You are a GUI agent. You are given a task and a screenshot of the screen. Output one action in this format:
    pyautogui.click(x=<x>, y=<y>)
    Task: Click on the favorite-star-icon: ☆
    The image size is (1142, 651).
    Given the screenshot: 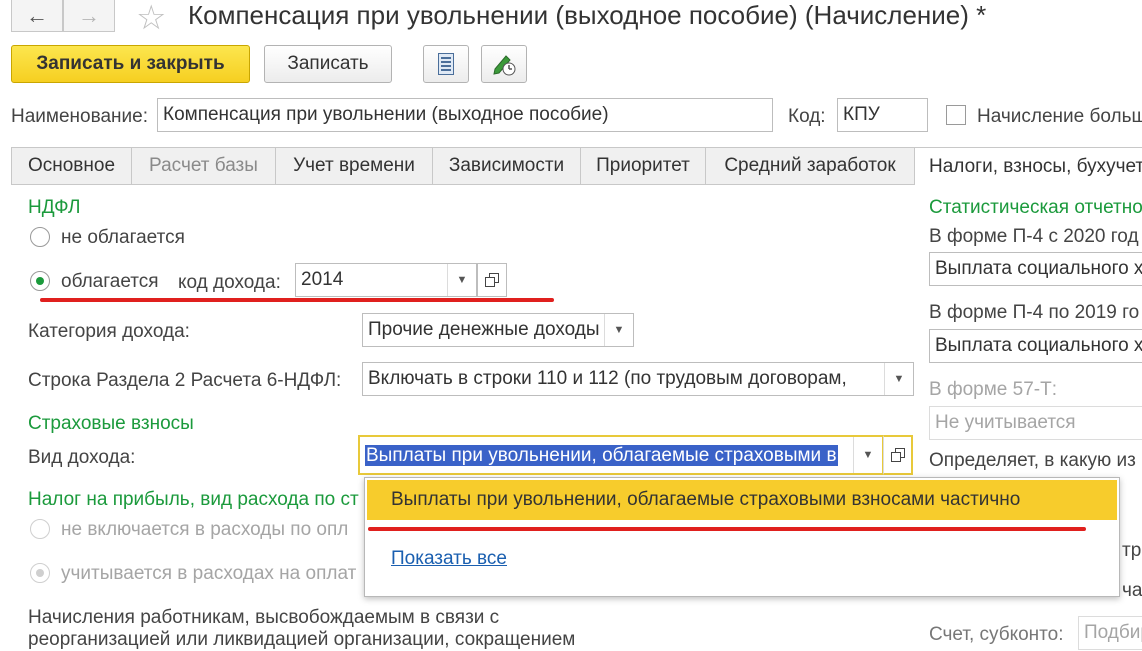 What is the action you would take?
    pyautogui.click(x=151, y=19)
    